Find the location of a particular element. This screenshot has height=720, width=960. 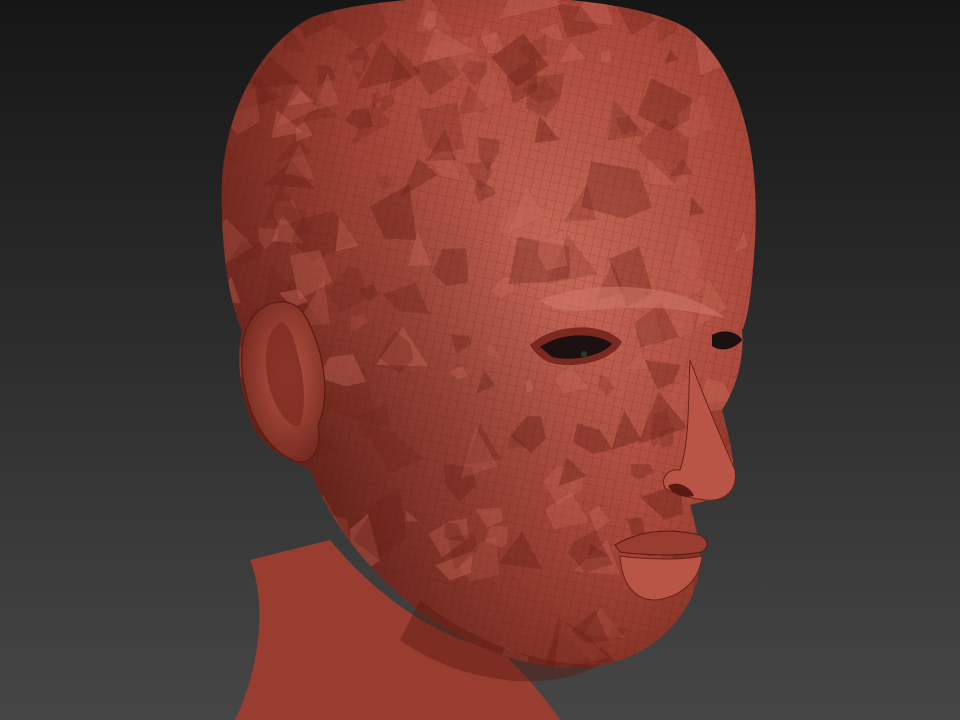

mesh-facet is located at coordinates (605, 57).